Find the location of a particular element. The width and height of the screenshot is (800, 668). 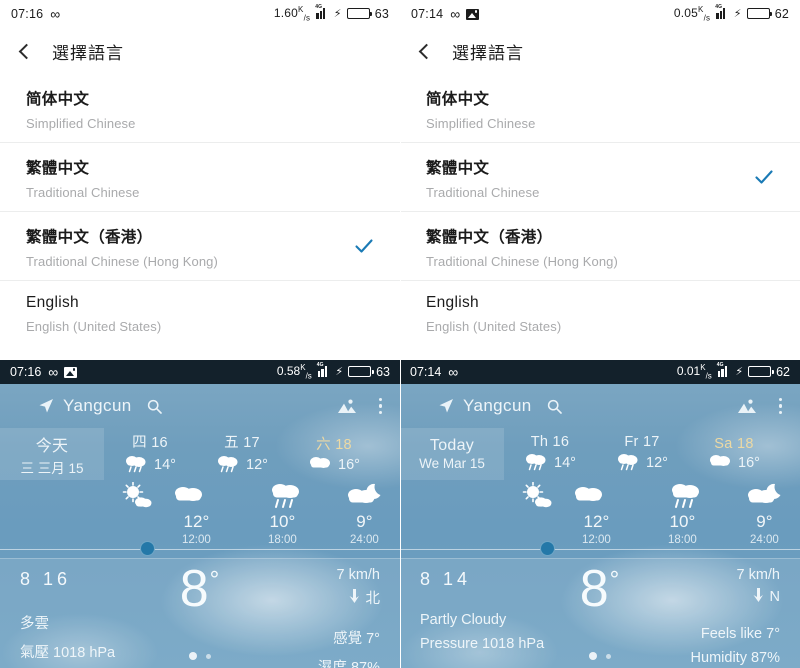

hourly-time: 24:00 is located at coordinates (364, 540).